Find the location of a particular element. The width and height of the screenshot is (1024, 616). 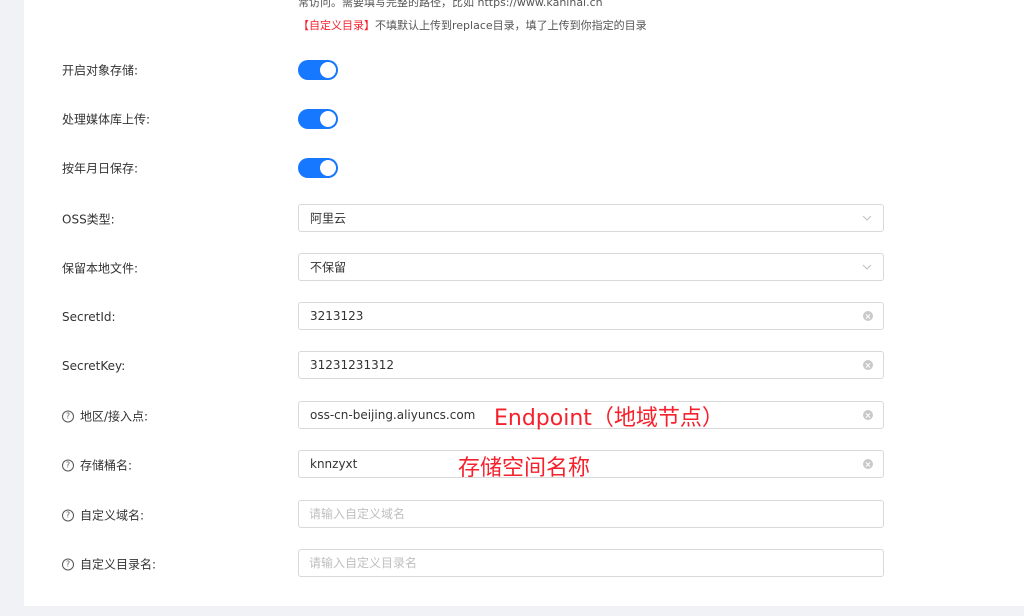

enable-storage-switch is located at coordinates (318, 70).